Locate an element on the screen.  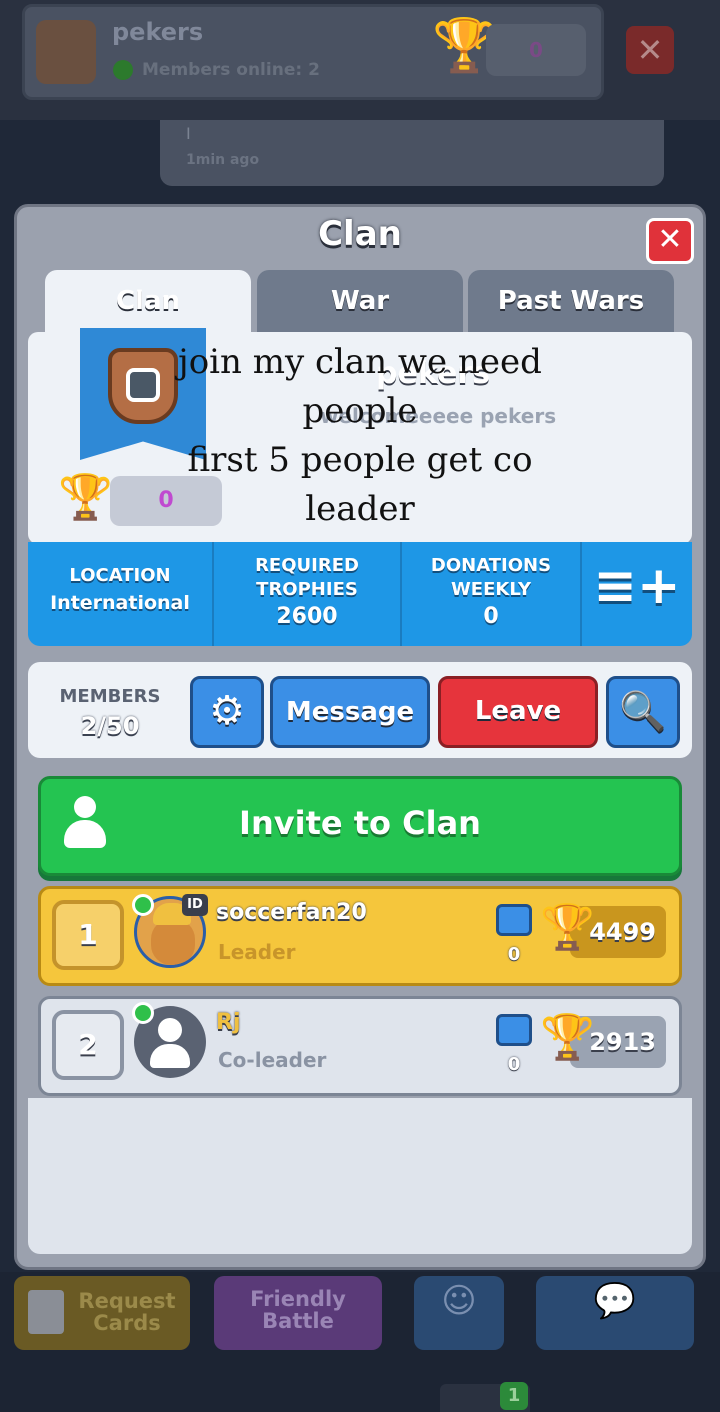
message-button: Message is located at coordinates (350, 712).